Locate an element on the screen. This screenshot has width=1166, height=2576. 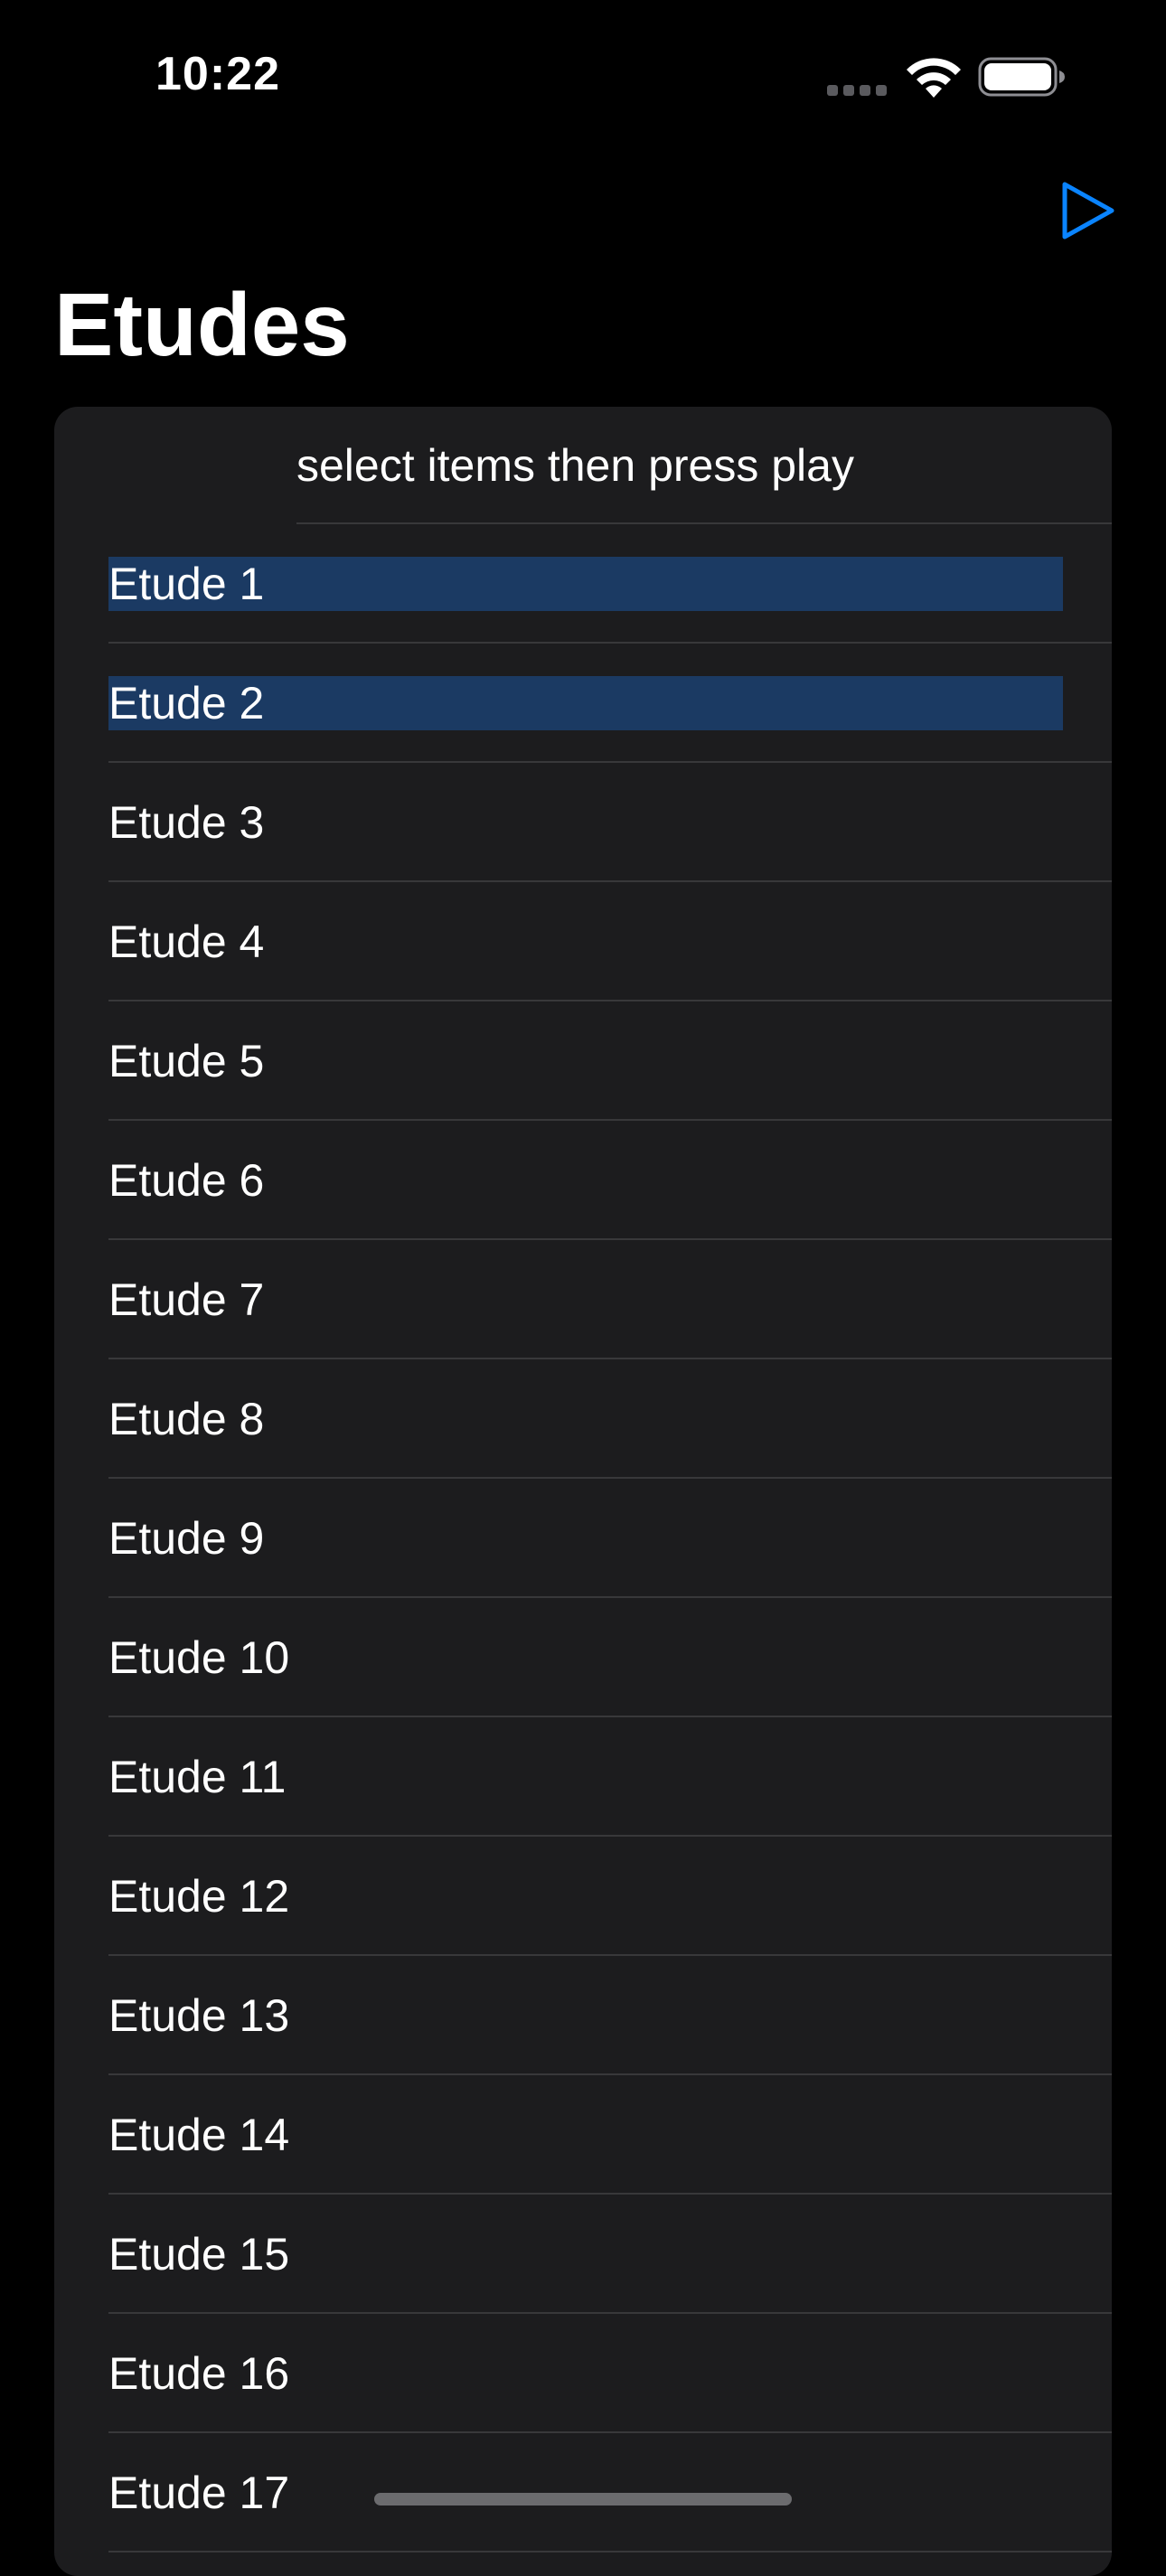
list-item: Etude 6 is located at coordinates (583, 1180).